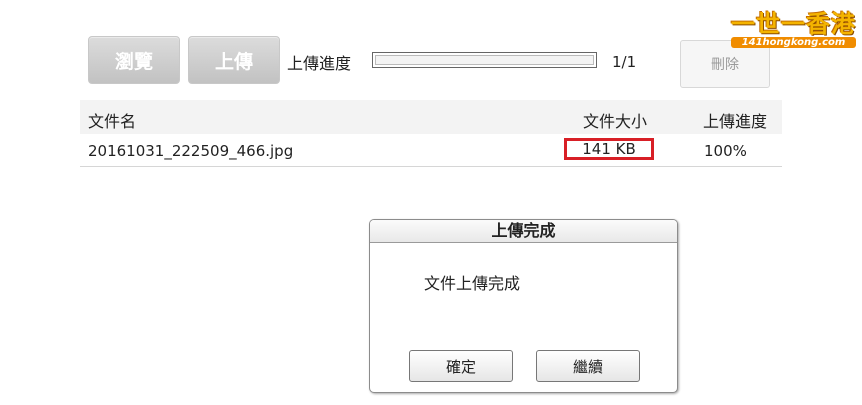 The width and height of the screenshot is (862, 405). I want to click on file-name: 20161031_222509_466.jpg, so click(191, 151).